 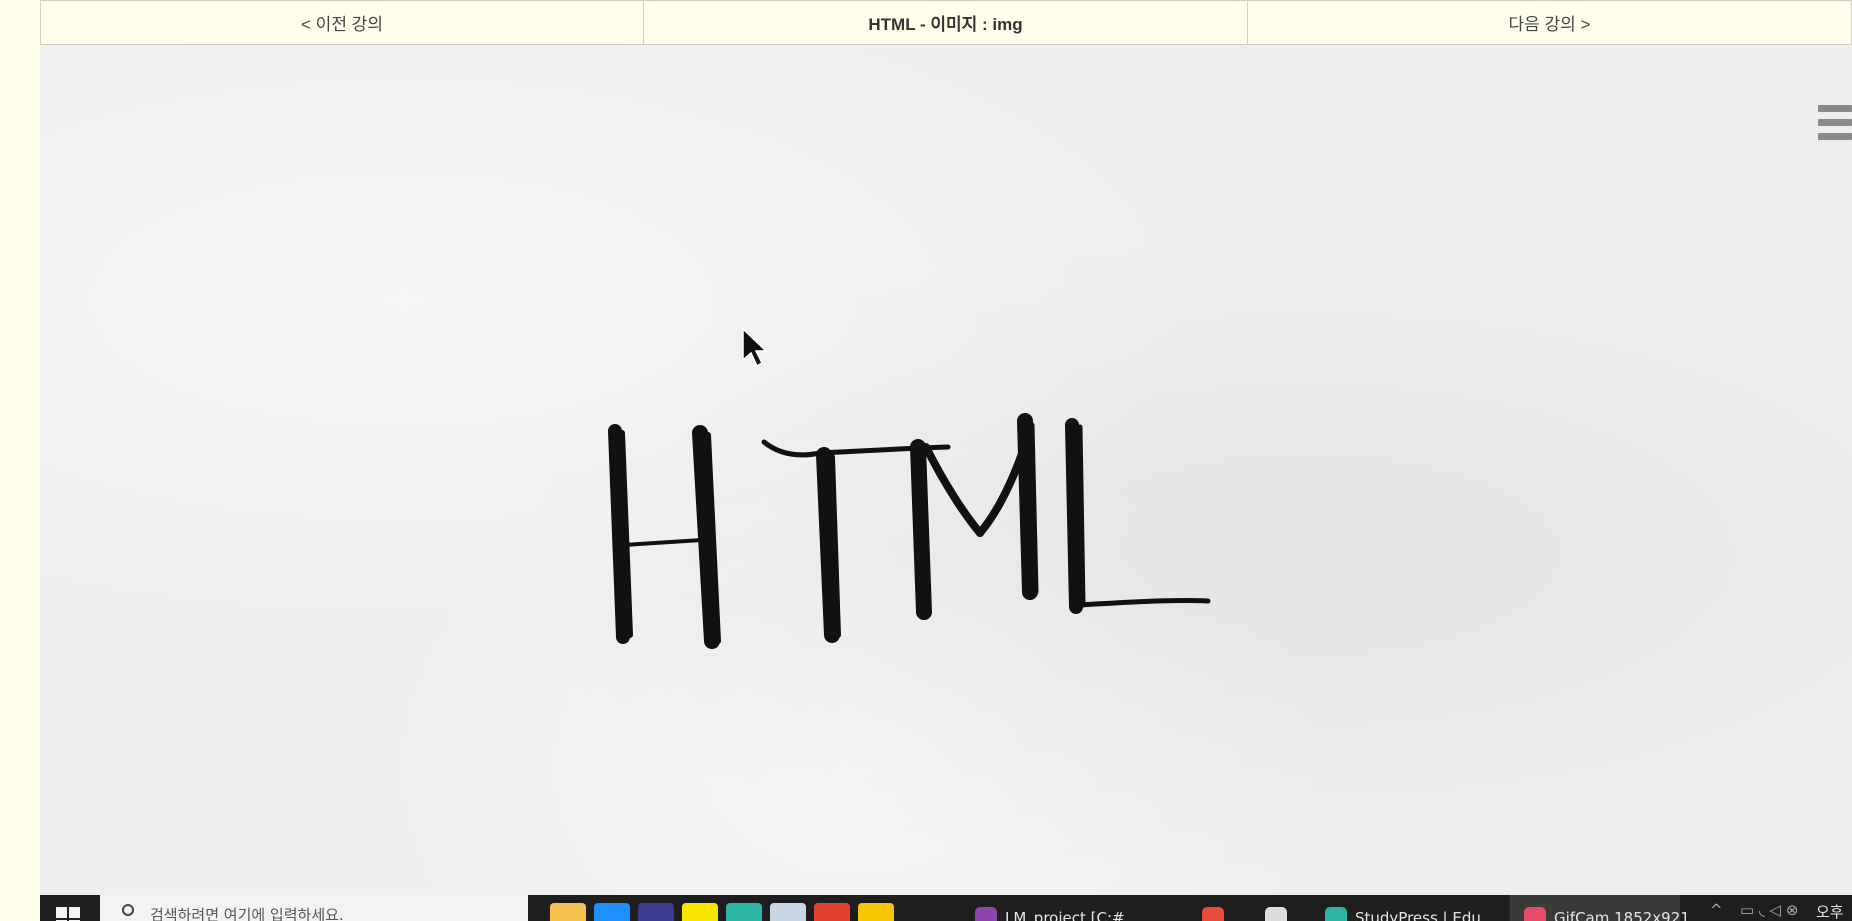 What do you see at coordinates (1600, 908) in the screenshot?
I see `taskbar-window-4: GifCam 1852x921` at bounding box center [1600, 908].